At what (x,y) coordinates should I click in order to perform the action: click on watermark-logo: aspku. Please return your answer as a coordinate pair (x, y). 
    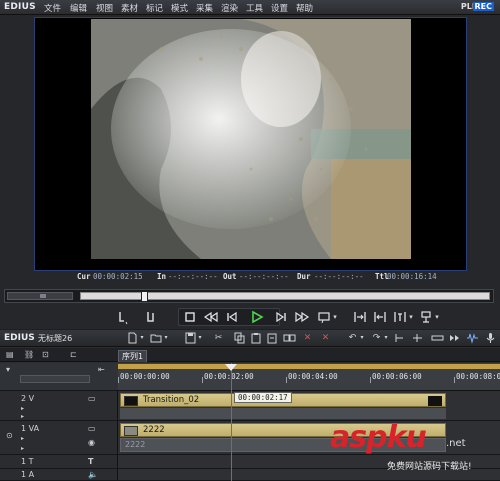
    Looking at the image, I should click on (378, 437).